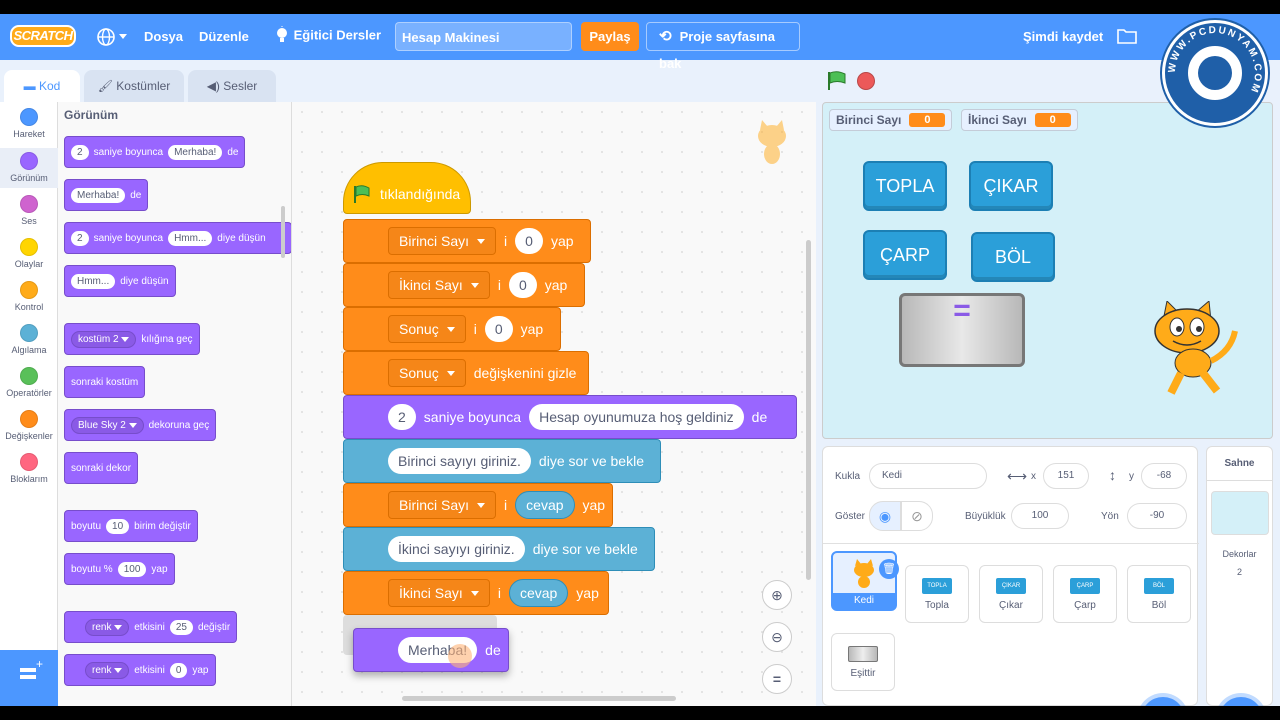 Image resolution: width=1280 pixels, height=720 pixels. I want to click on y-input: -68, so click(1164, 476).